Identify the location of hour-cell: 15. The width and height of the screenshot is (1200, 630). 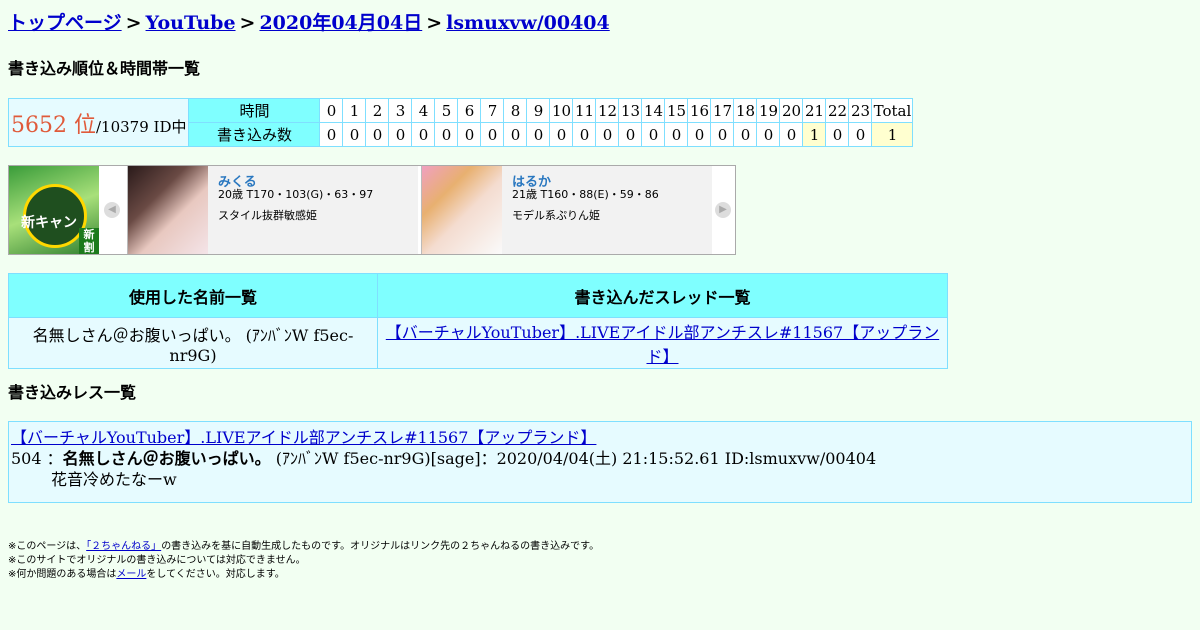
(676, 110).